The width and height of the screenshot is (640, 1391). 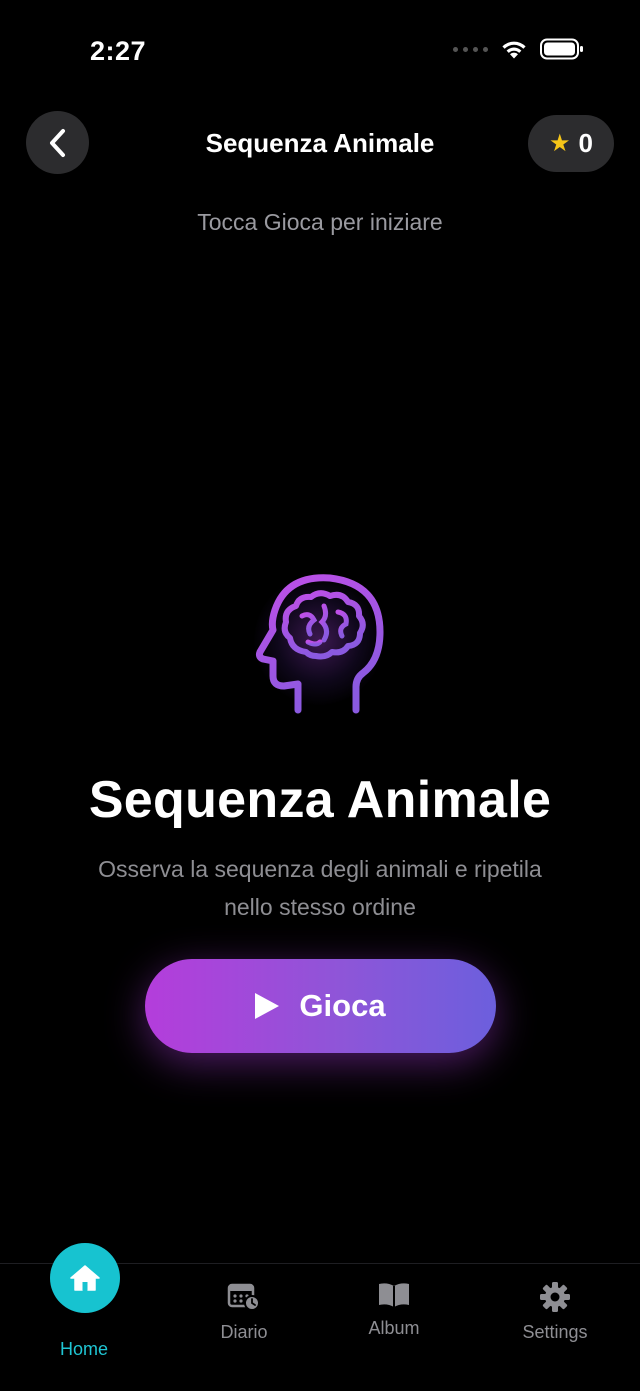 What do you see at coordinates (320, 800) in the screenshot?
I see `game-title: Sequenza Animale` at bounding box center [320, 800].